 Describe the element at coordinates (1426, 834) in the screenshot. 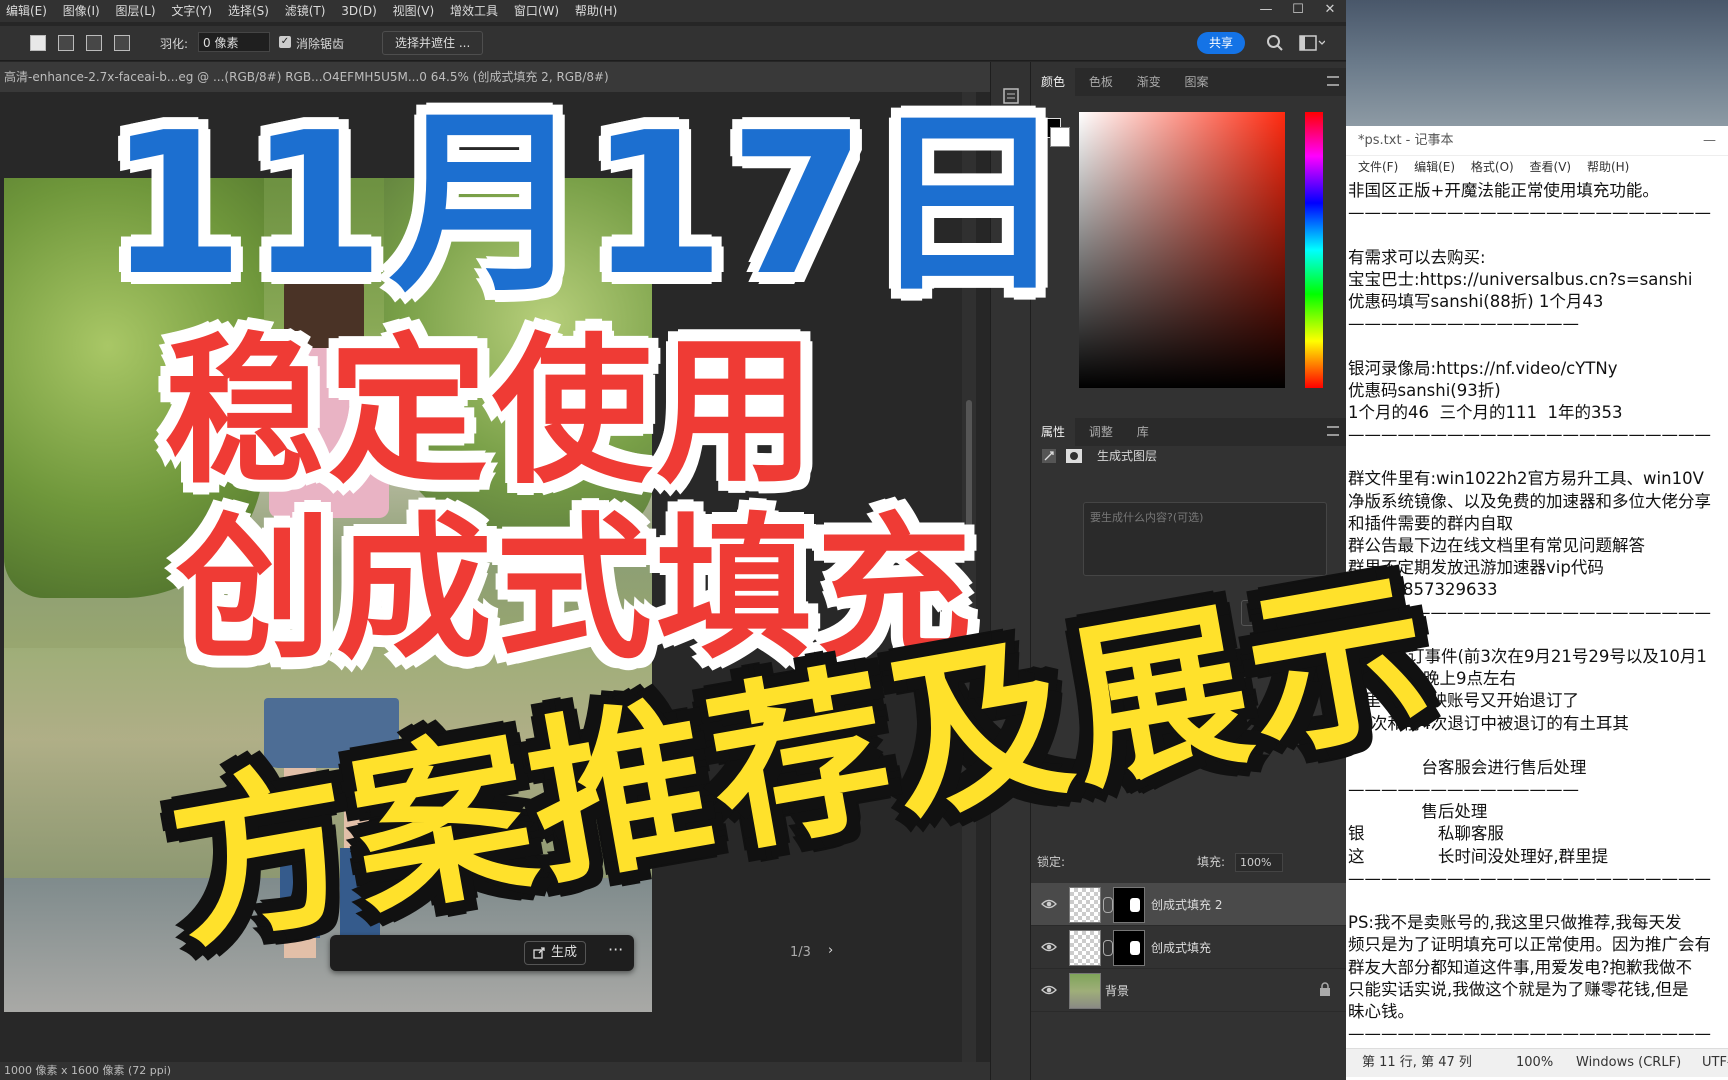

I see `text-line: 银 私聊客服` at that location.